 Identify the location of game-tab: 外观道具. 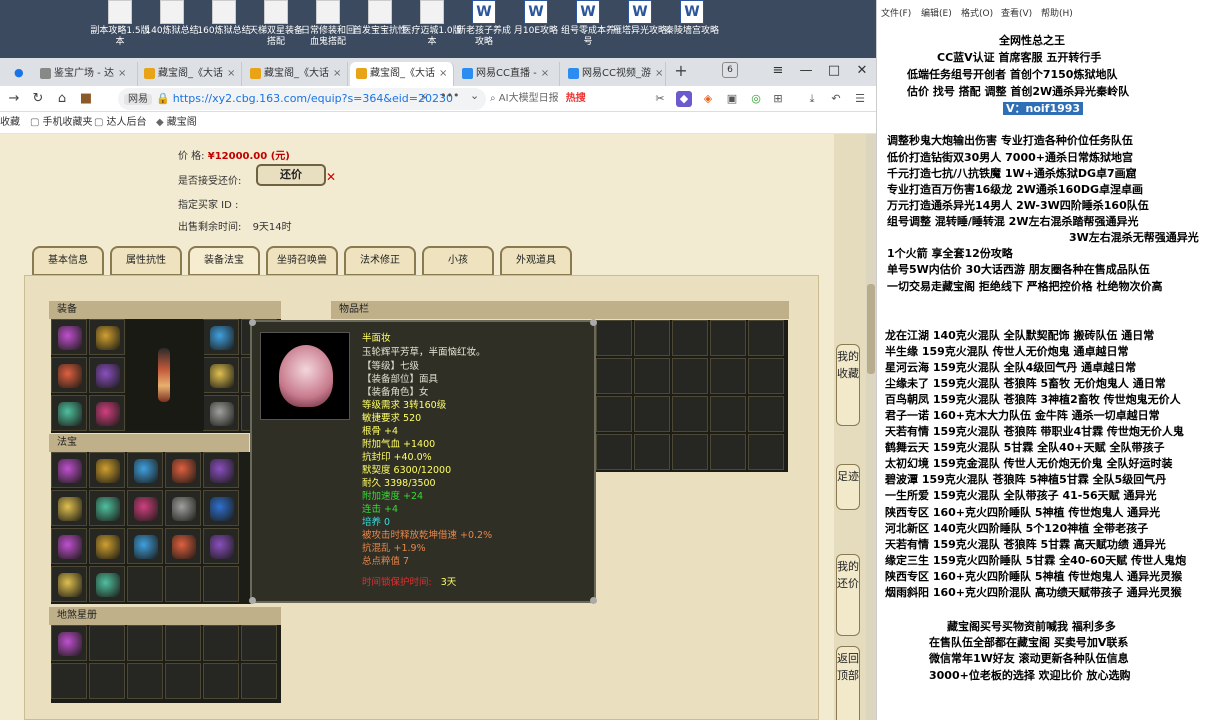
(536, 261).